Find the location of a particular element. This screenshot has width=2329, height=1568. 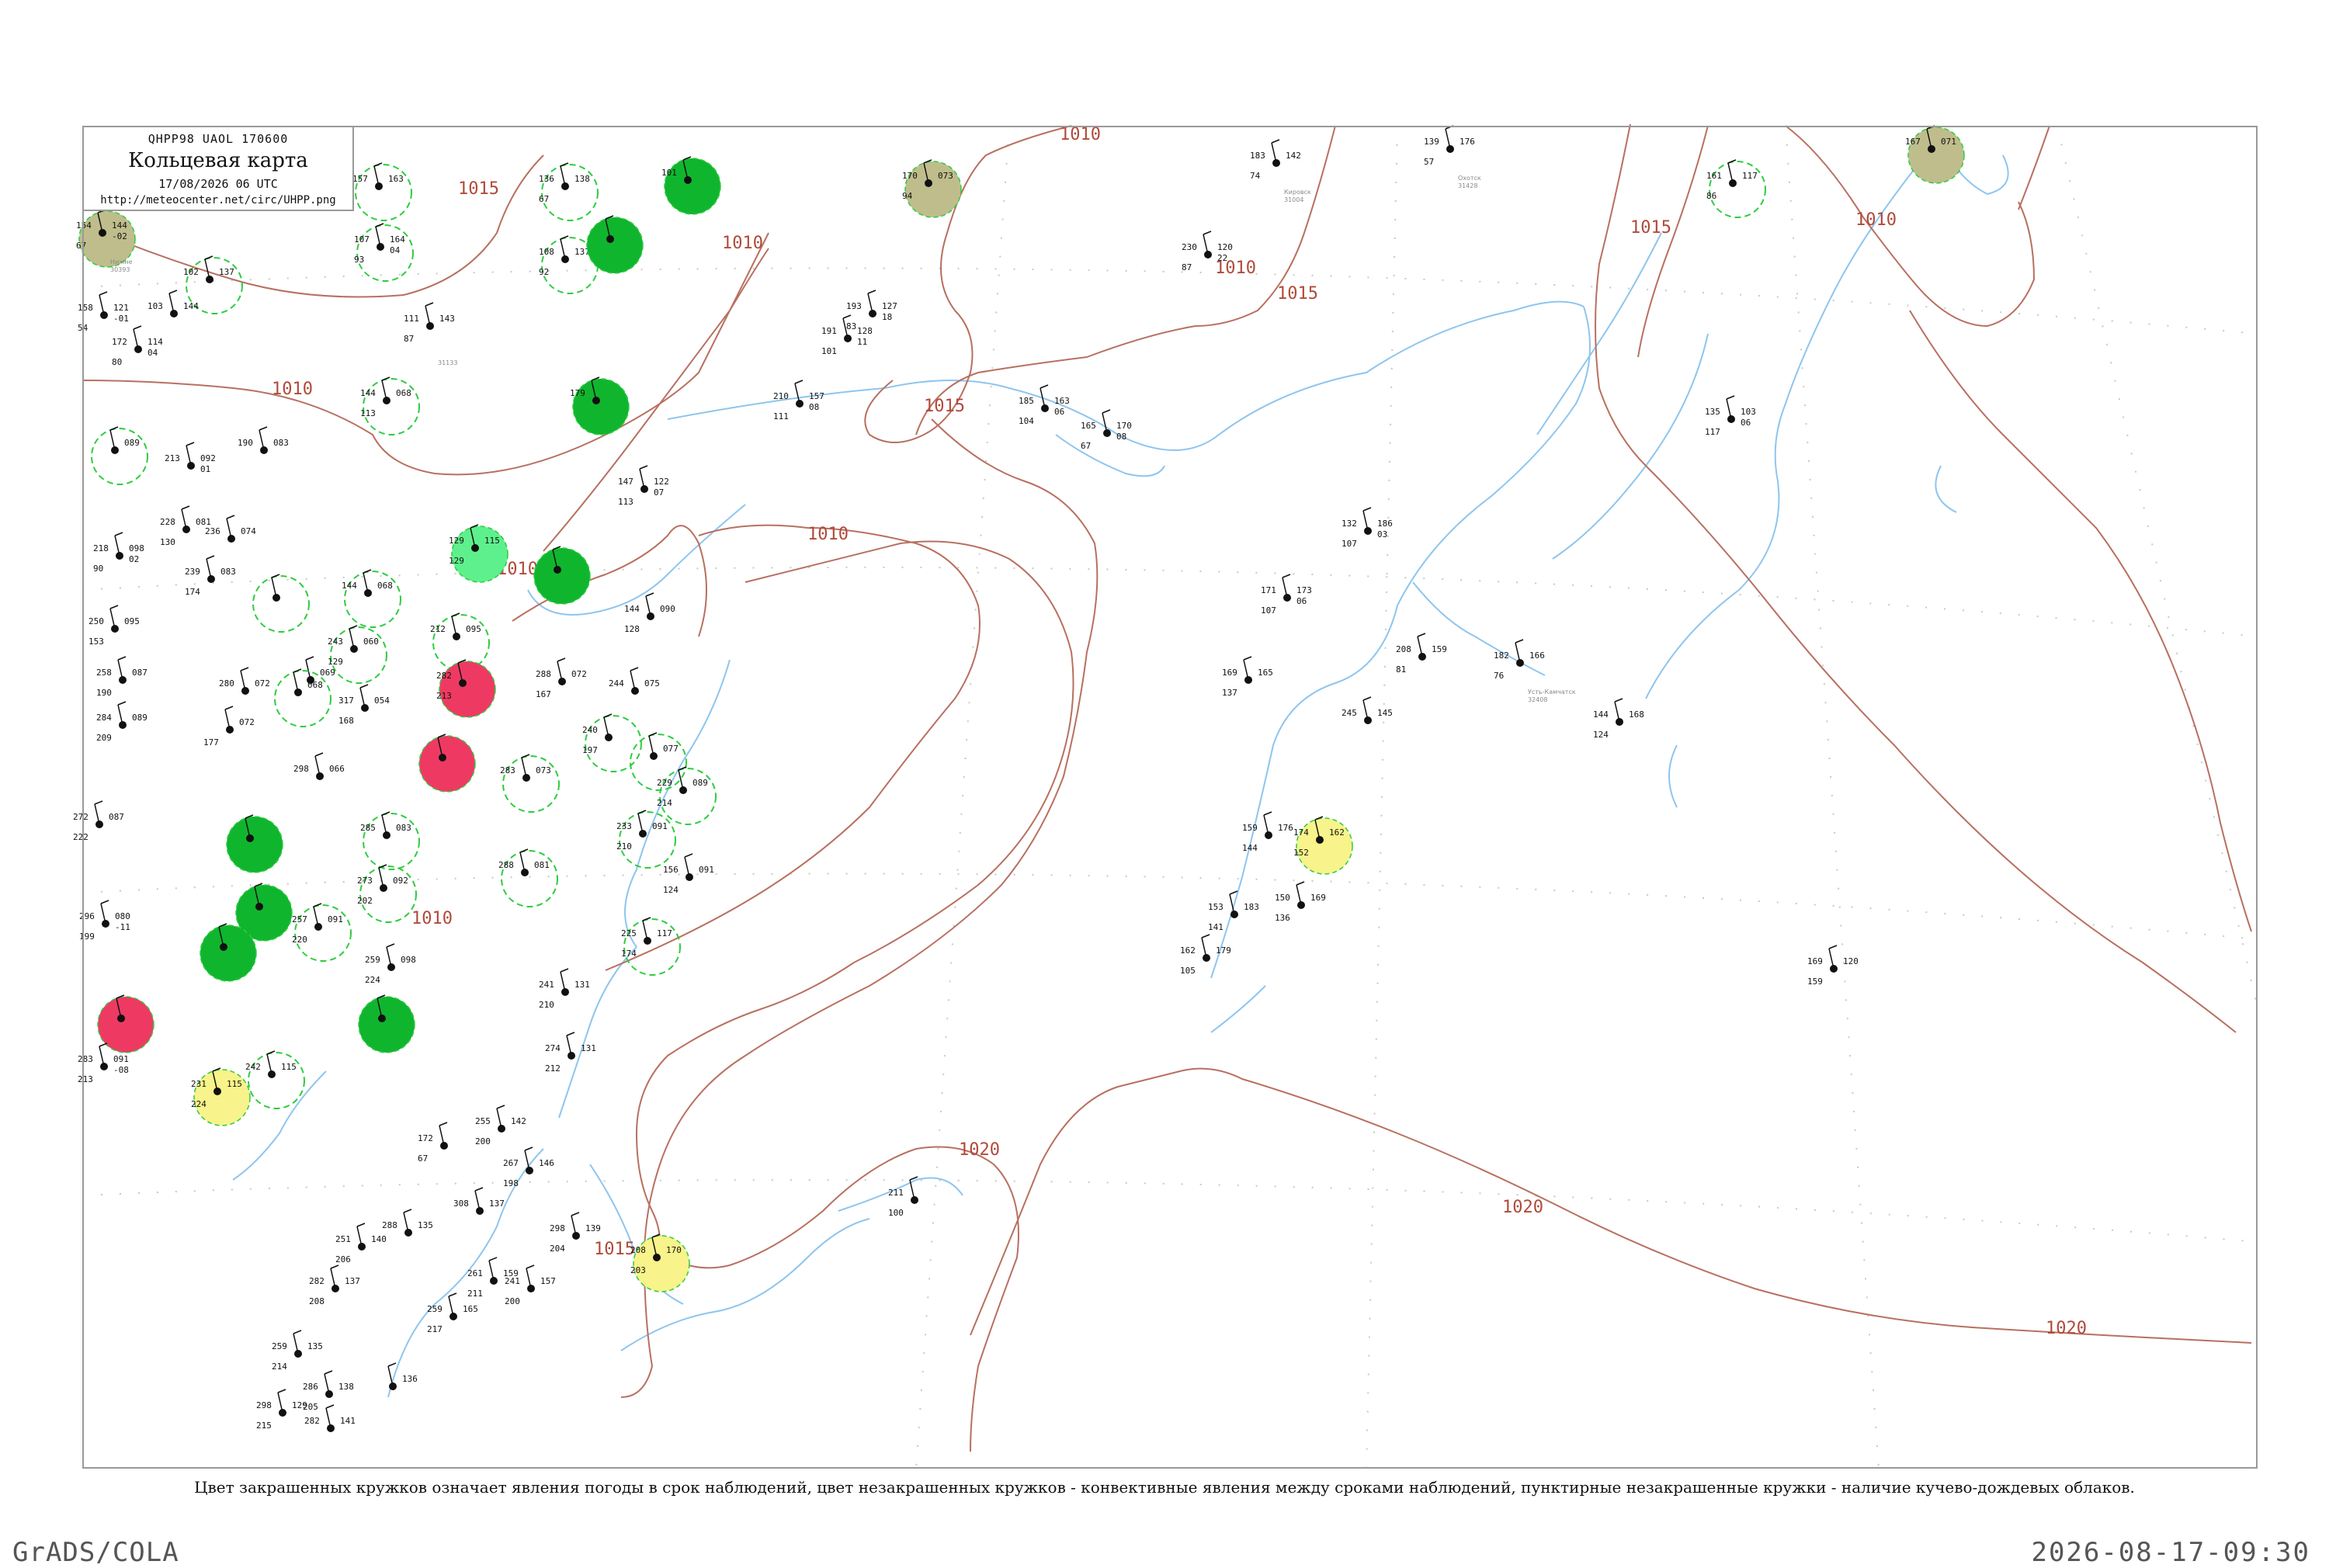

map-title: Кольцевая карта is located at coordinates (218, 160).